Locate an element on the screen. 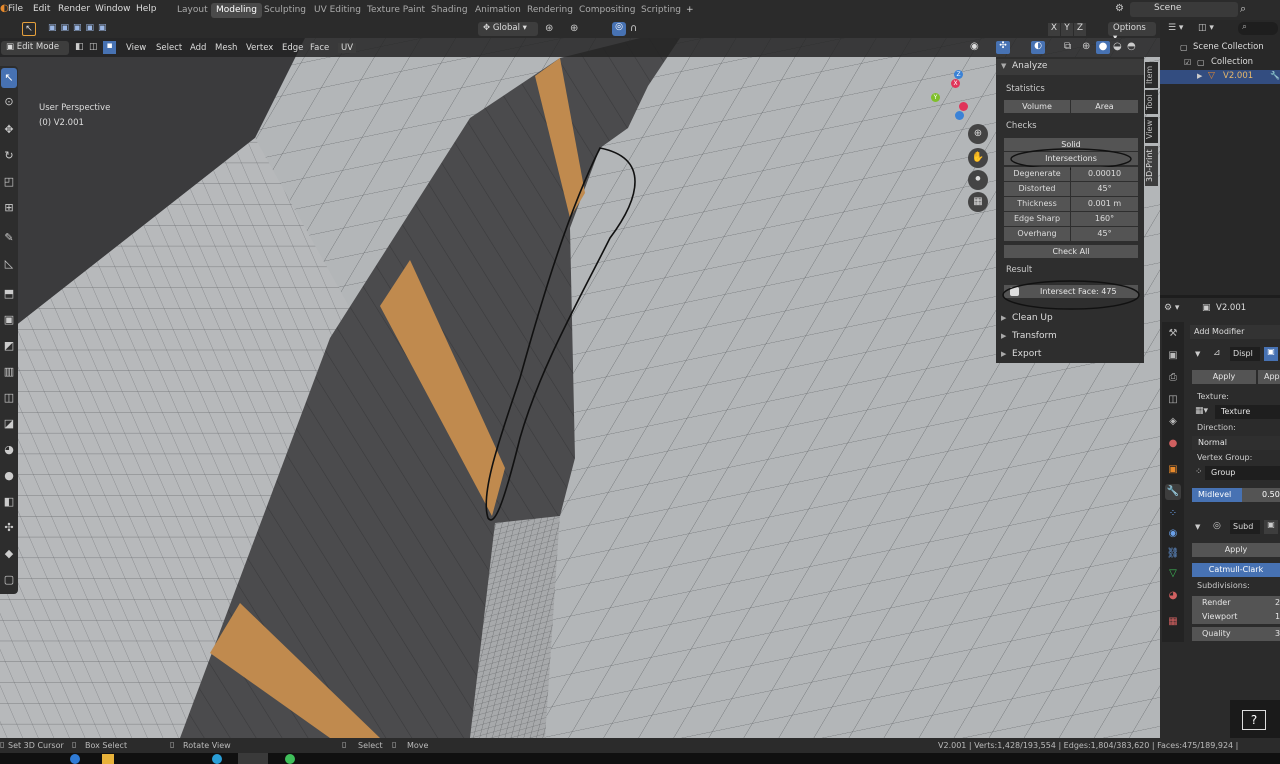  mod2-collapse-arrow-icon: ▼ is located at coordinates (1197, 527).